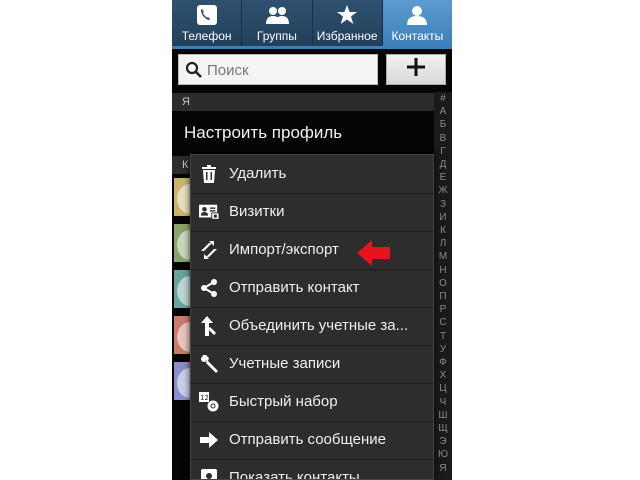 The image size is (640, 480). I want to click on menu-item-label: Импорт/экспорт, so click(284, 249).